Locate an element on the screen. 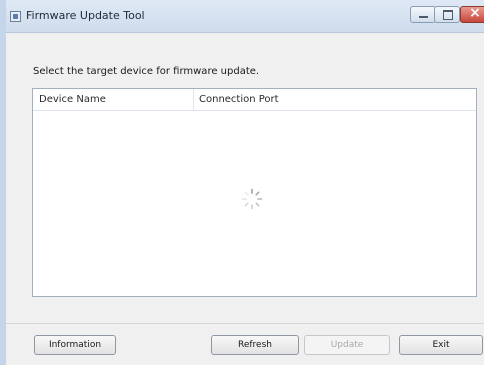 The image size is (484, 365). app-window-icon is located at coordinates (15, 16).